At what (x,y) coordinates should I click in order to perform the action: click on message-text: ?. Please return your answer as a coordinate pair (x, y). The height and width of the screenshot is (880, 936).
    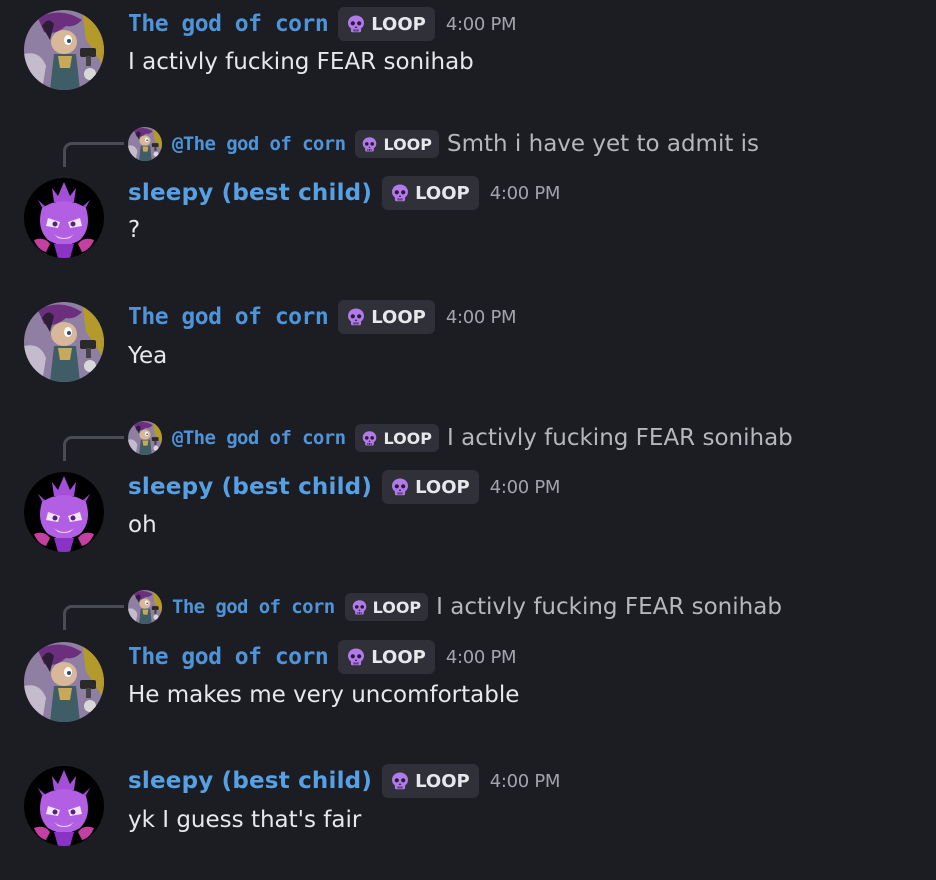
    Looking at the image, I should click on (134, 230).